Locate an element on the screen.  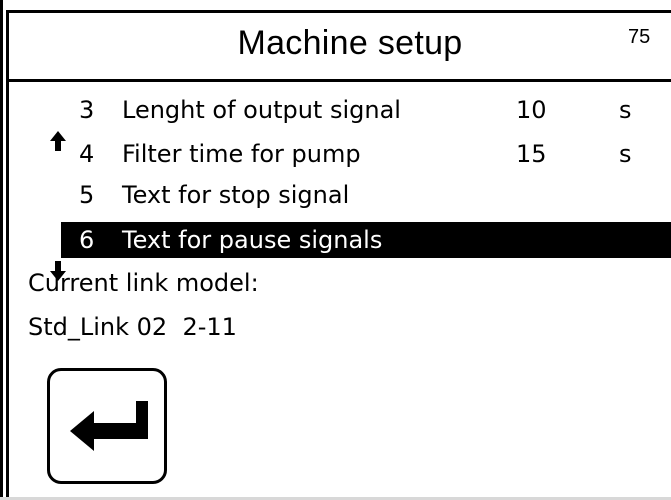
menu-item-4: 4 Filter time for pump 15 s is located at coordinates (340, 154).